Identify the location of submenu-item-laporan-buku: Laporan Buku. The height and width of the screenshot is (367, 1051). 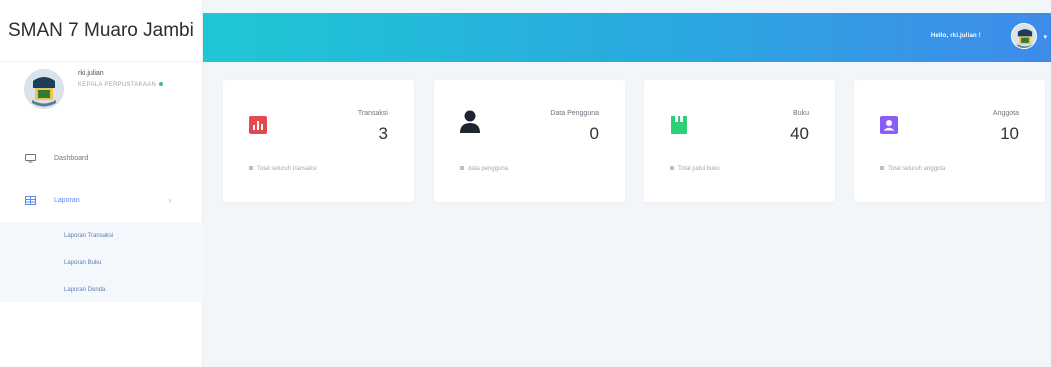
(101, 262).